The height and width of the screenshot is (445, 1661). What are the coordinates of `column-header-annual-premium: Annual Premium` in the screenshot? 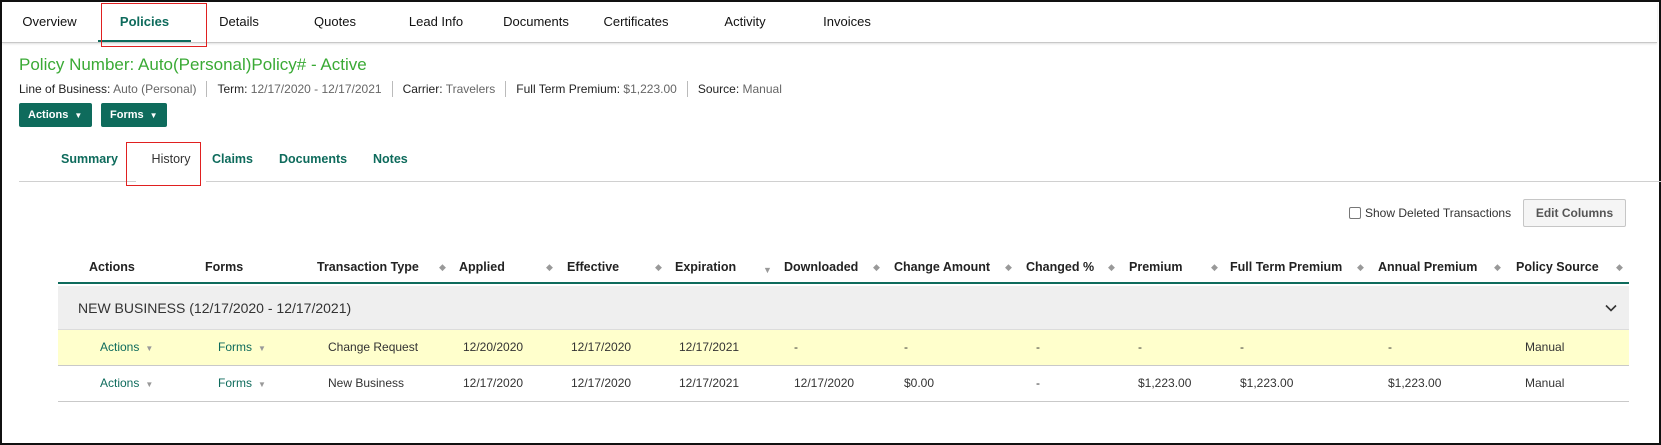 It's located at (1427, 267).